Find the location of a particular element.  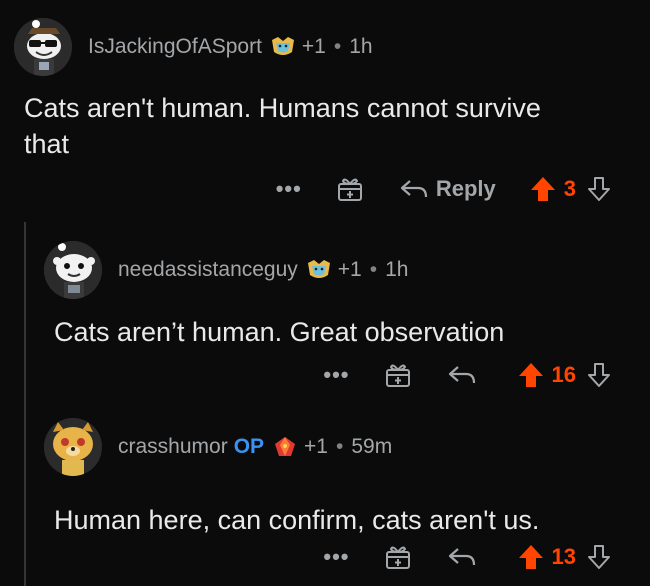

vote-score: 16 is located at coordinates (563, 374).